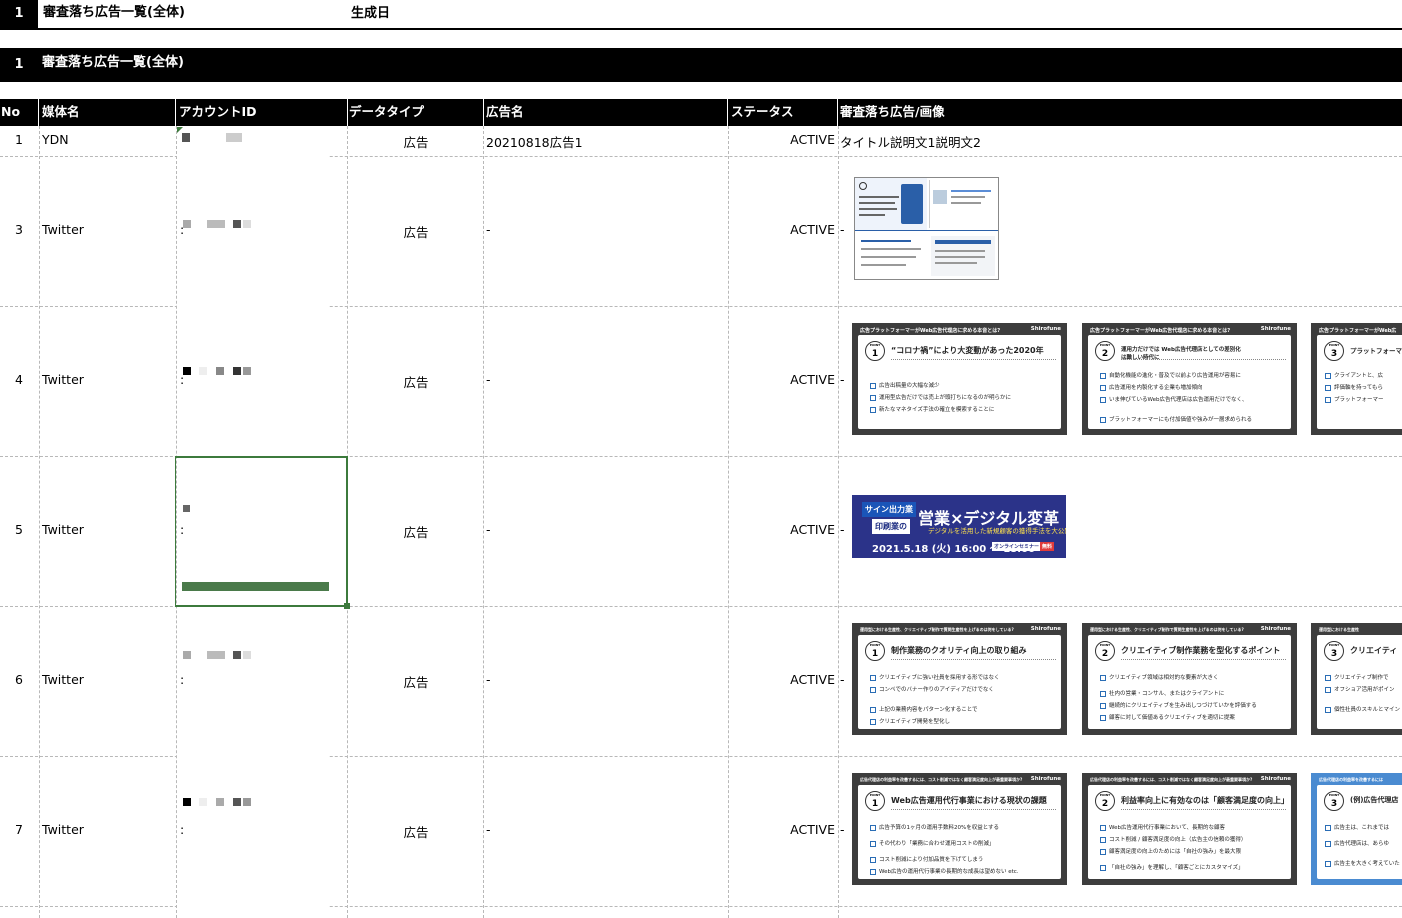  I want to click on slide-bullet: いま伸びているWeb広告代理店は広告運用だけでなく、, so click(1174, 399).